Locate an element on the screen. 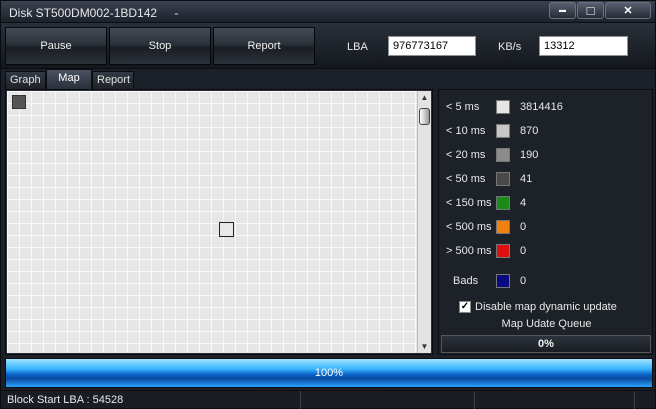  window-controls: ▬ □ ✕ is located at coordinates (599, 10).